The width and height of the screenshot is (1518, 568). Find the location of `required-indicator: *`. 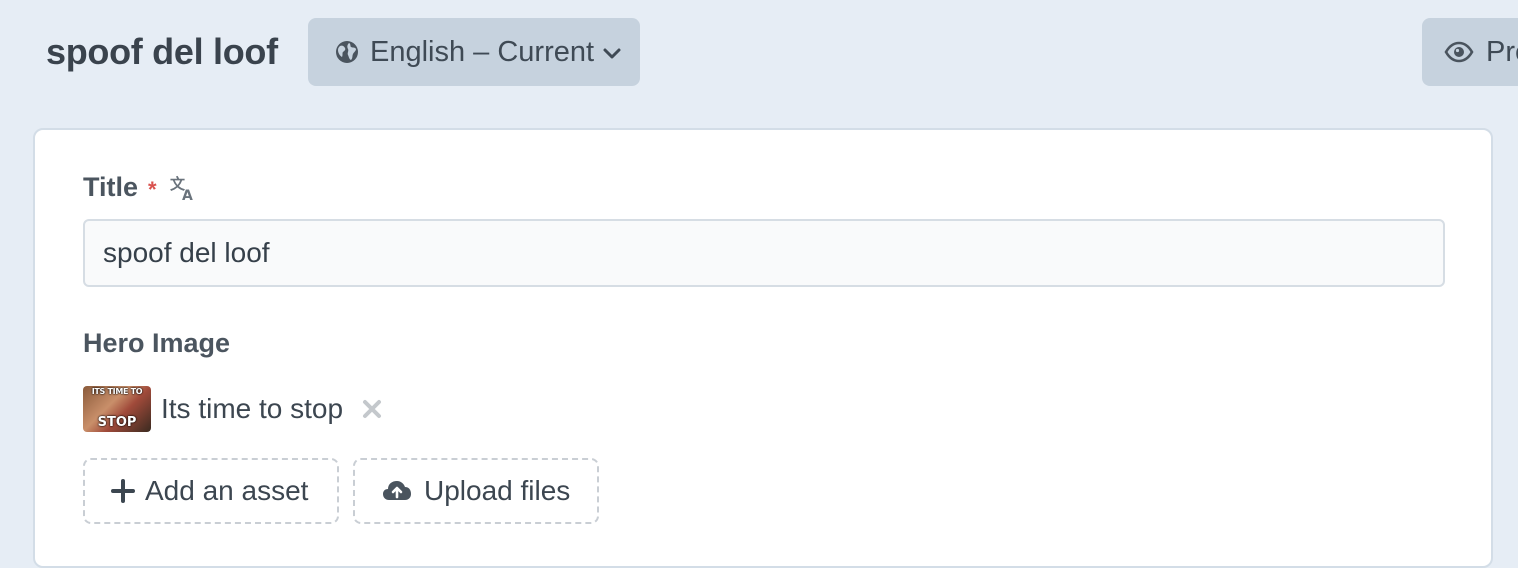

required-indicator: * is located at coordinates (152, 189).